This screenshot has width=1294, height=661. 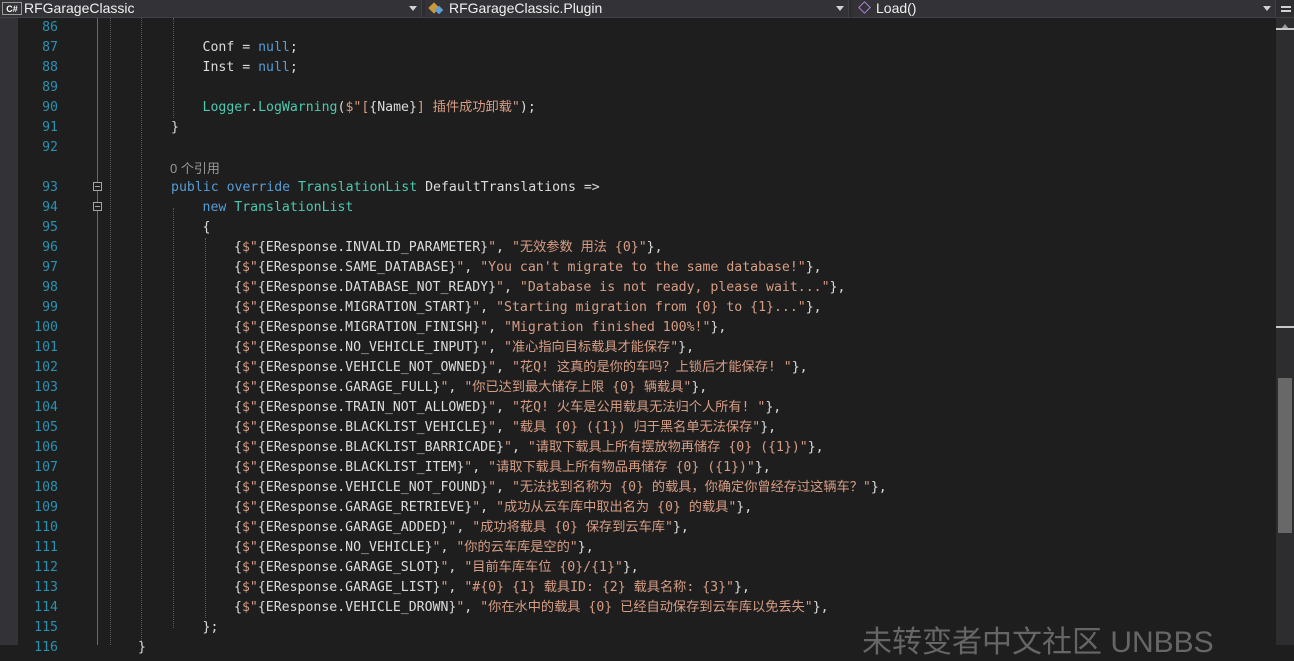 What do you see at coordinates (1064, 8) in the screenshot?
I see `member-dropdown: Load()` at bounding box center [1064, 8].